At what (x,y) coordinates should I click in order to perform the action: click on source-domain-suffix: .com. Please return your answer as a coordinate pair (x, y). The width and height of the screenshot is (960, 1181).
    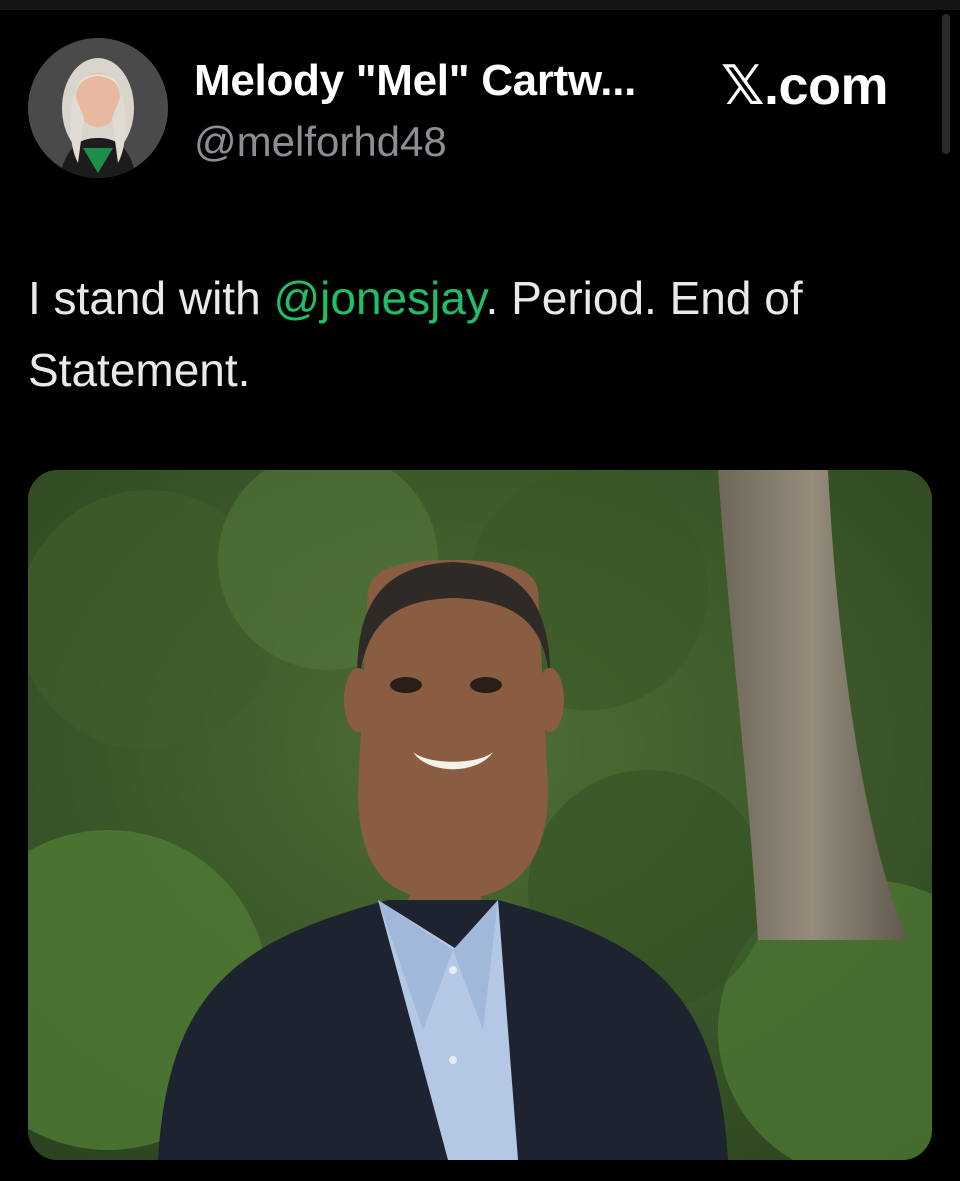
    Looking at the image, I should click on (826, 86).